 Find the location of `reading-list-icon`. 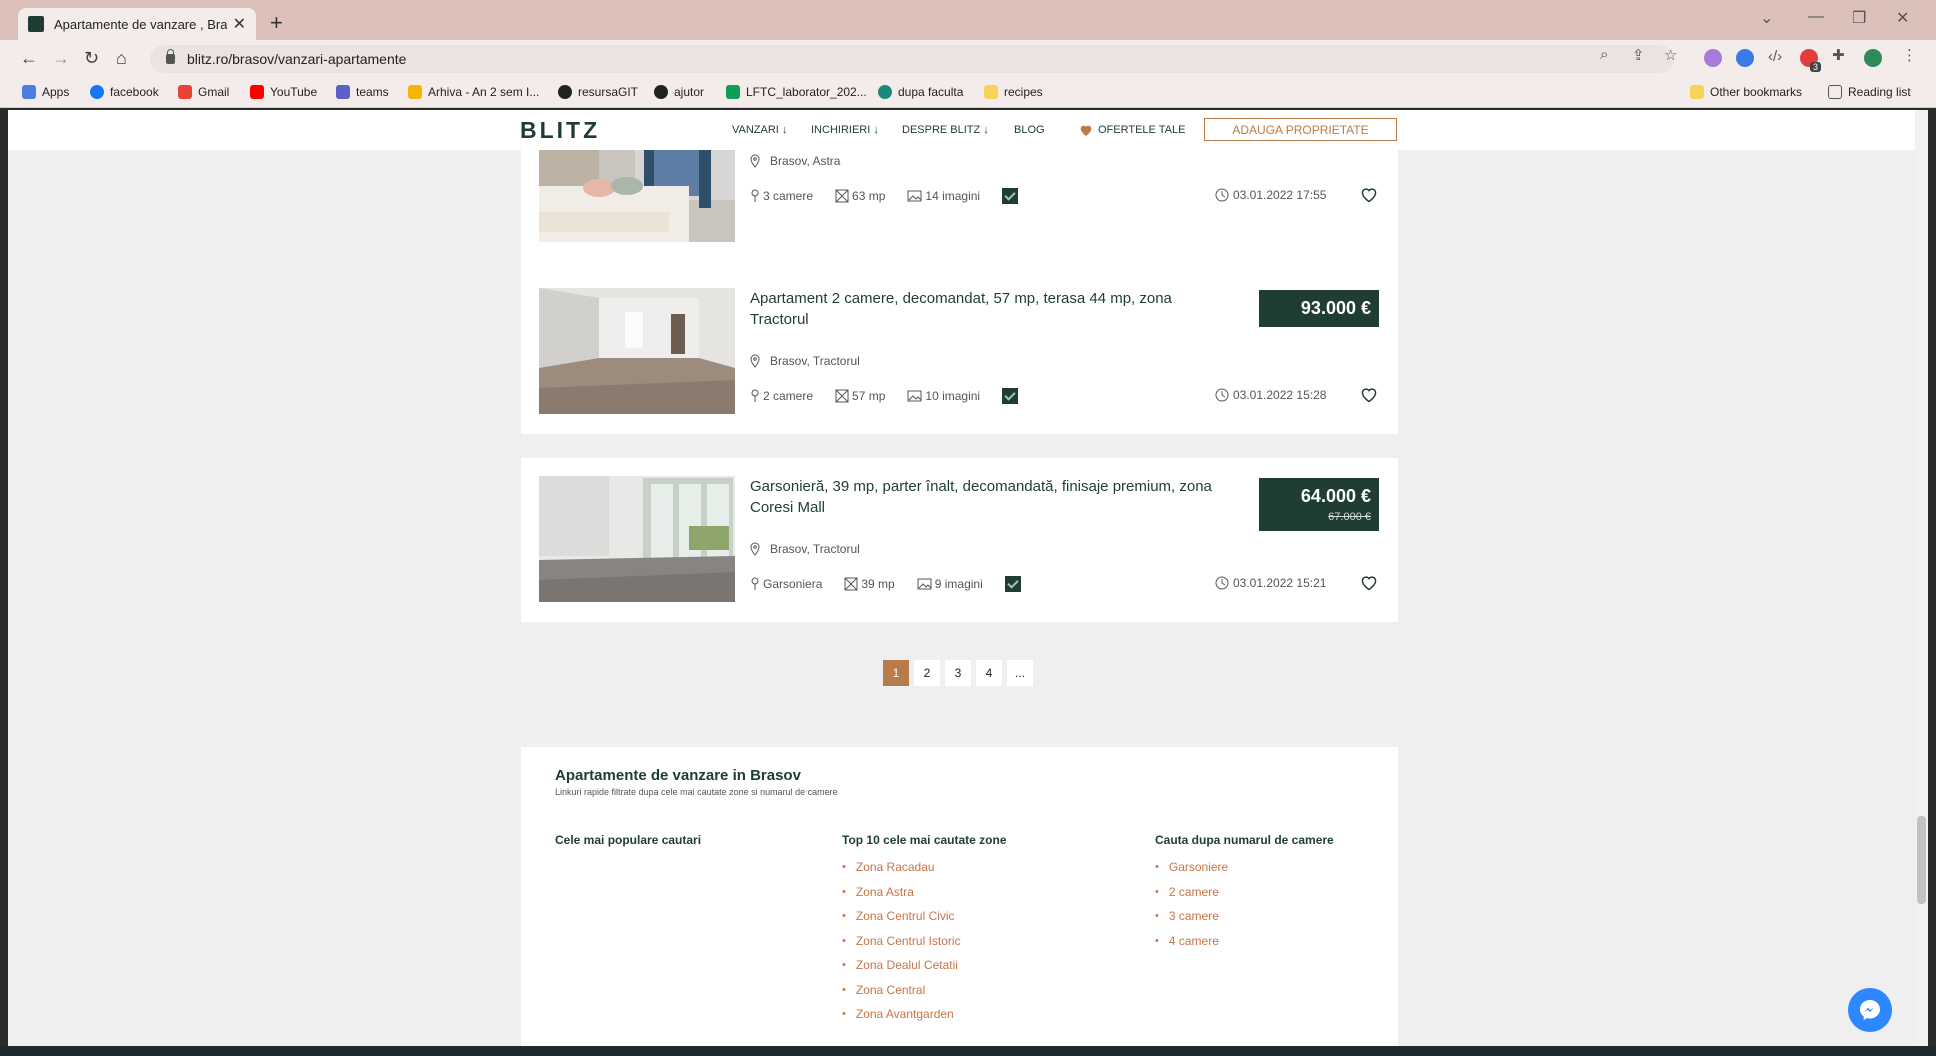

reading-list-icon is located at coordinates (1835, 92).